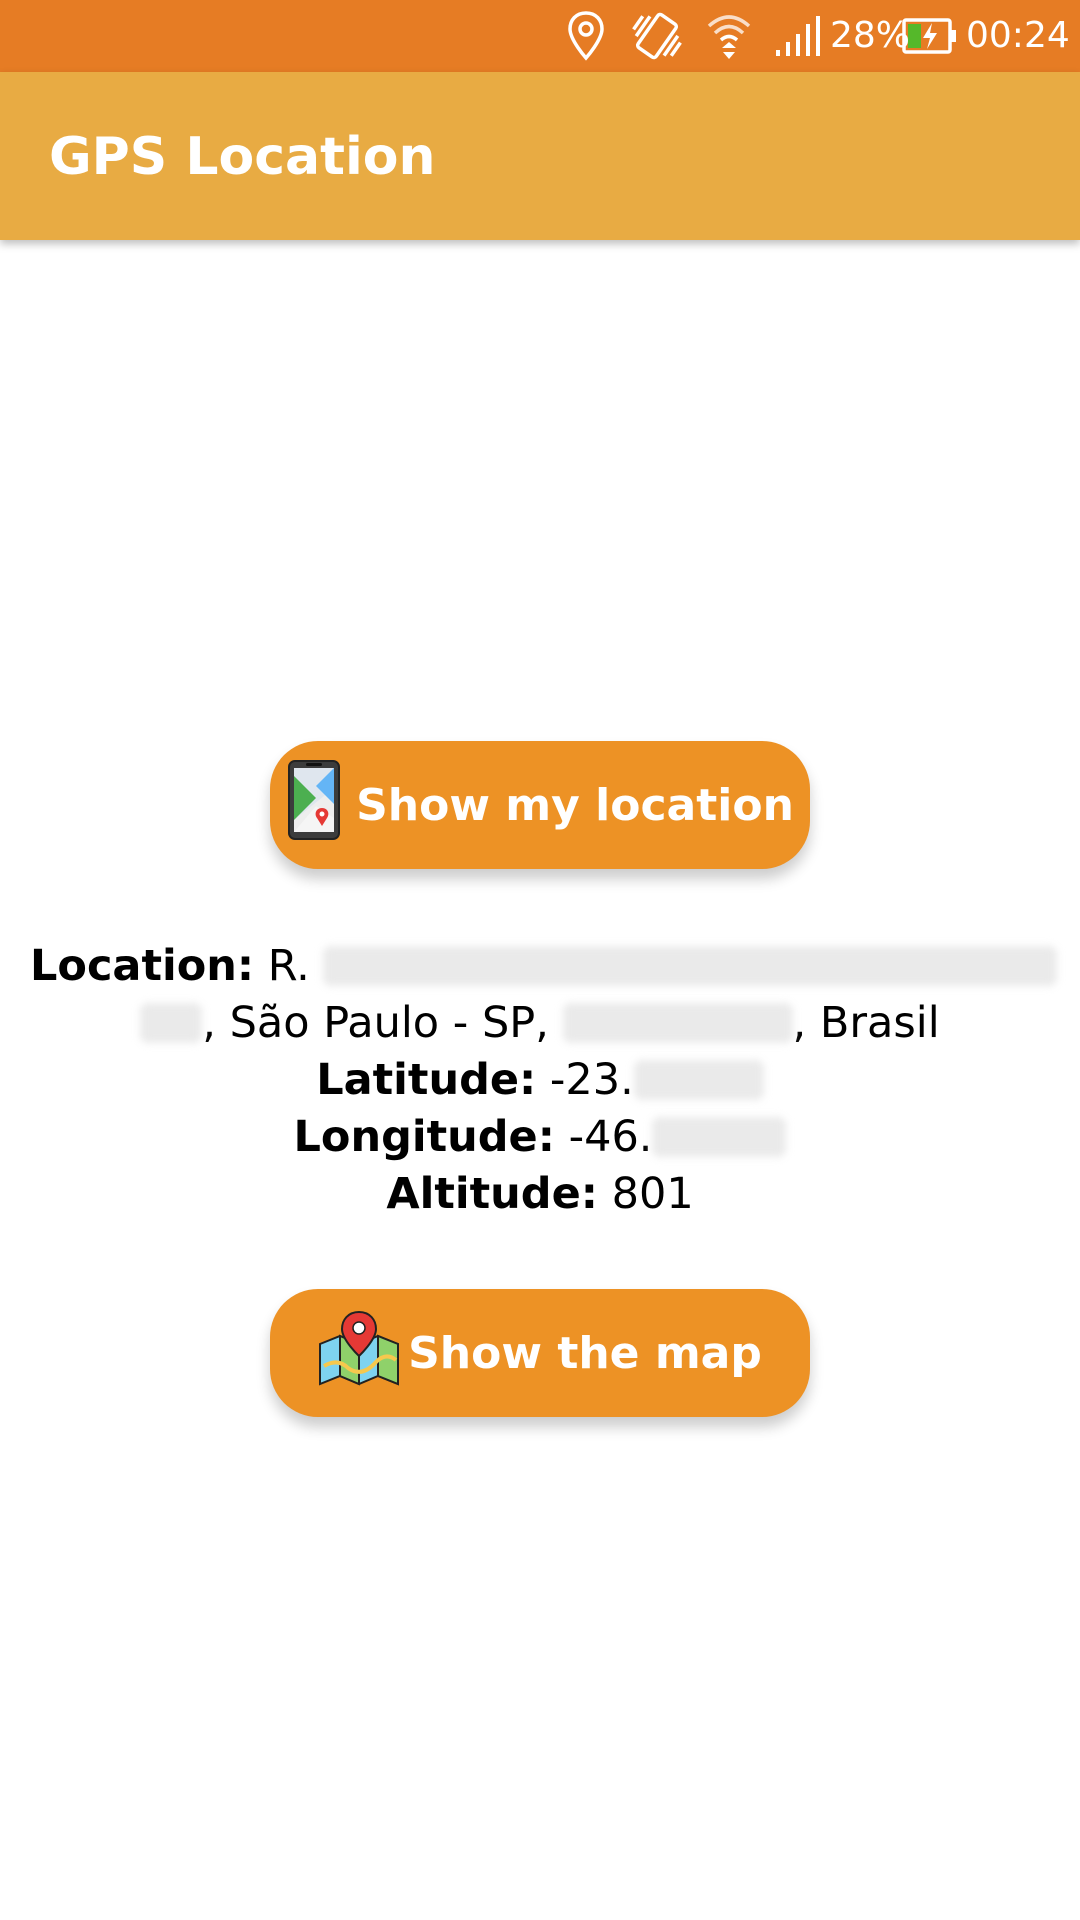 The width and height of the screenshot is (1080, 1920). What do you see at coordinates (492, 1194) in the screenshot?
I see `altitude-label: Altitude:` at bounding box center [492, 1194].